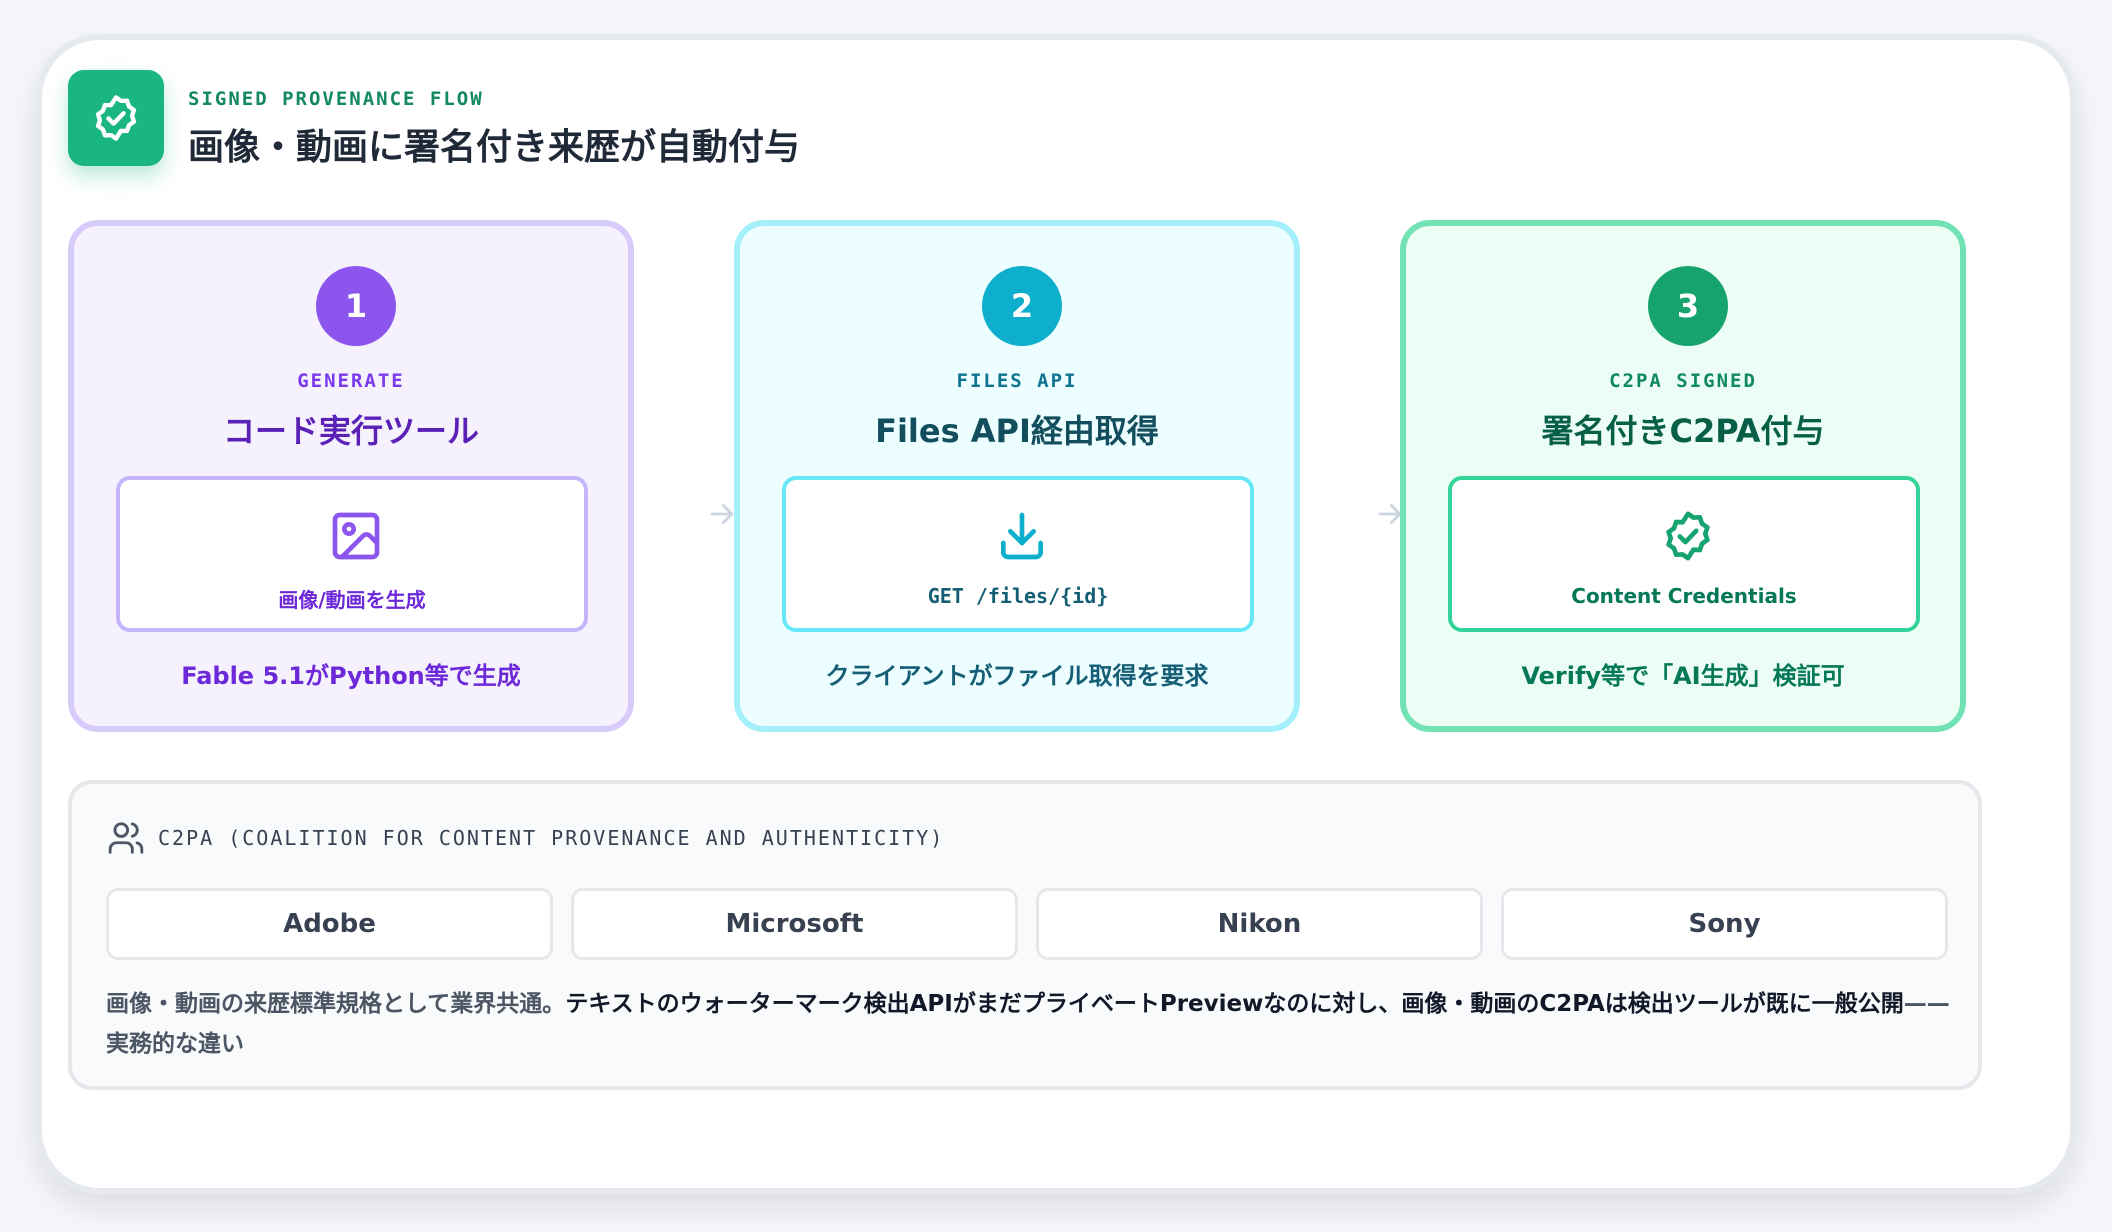  What do you see at coordinates (1022, 306) in the screenshot?
I see `step-number: 2` at bounding box center [1022, 306].